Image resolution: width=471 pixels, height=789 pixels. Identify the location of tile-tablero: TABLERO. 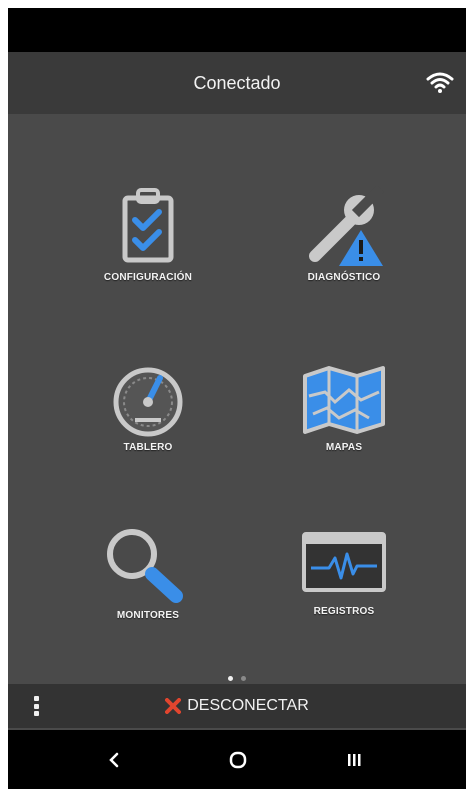
(148, 437).